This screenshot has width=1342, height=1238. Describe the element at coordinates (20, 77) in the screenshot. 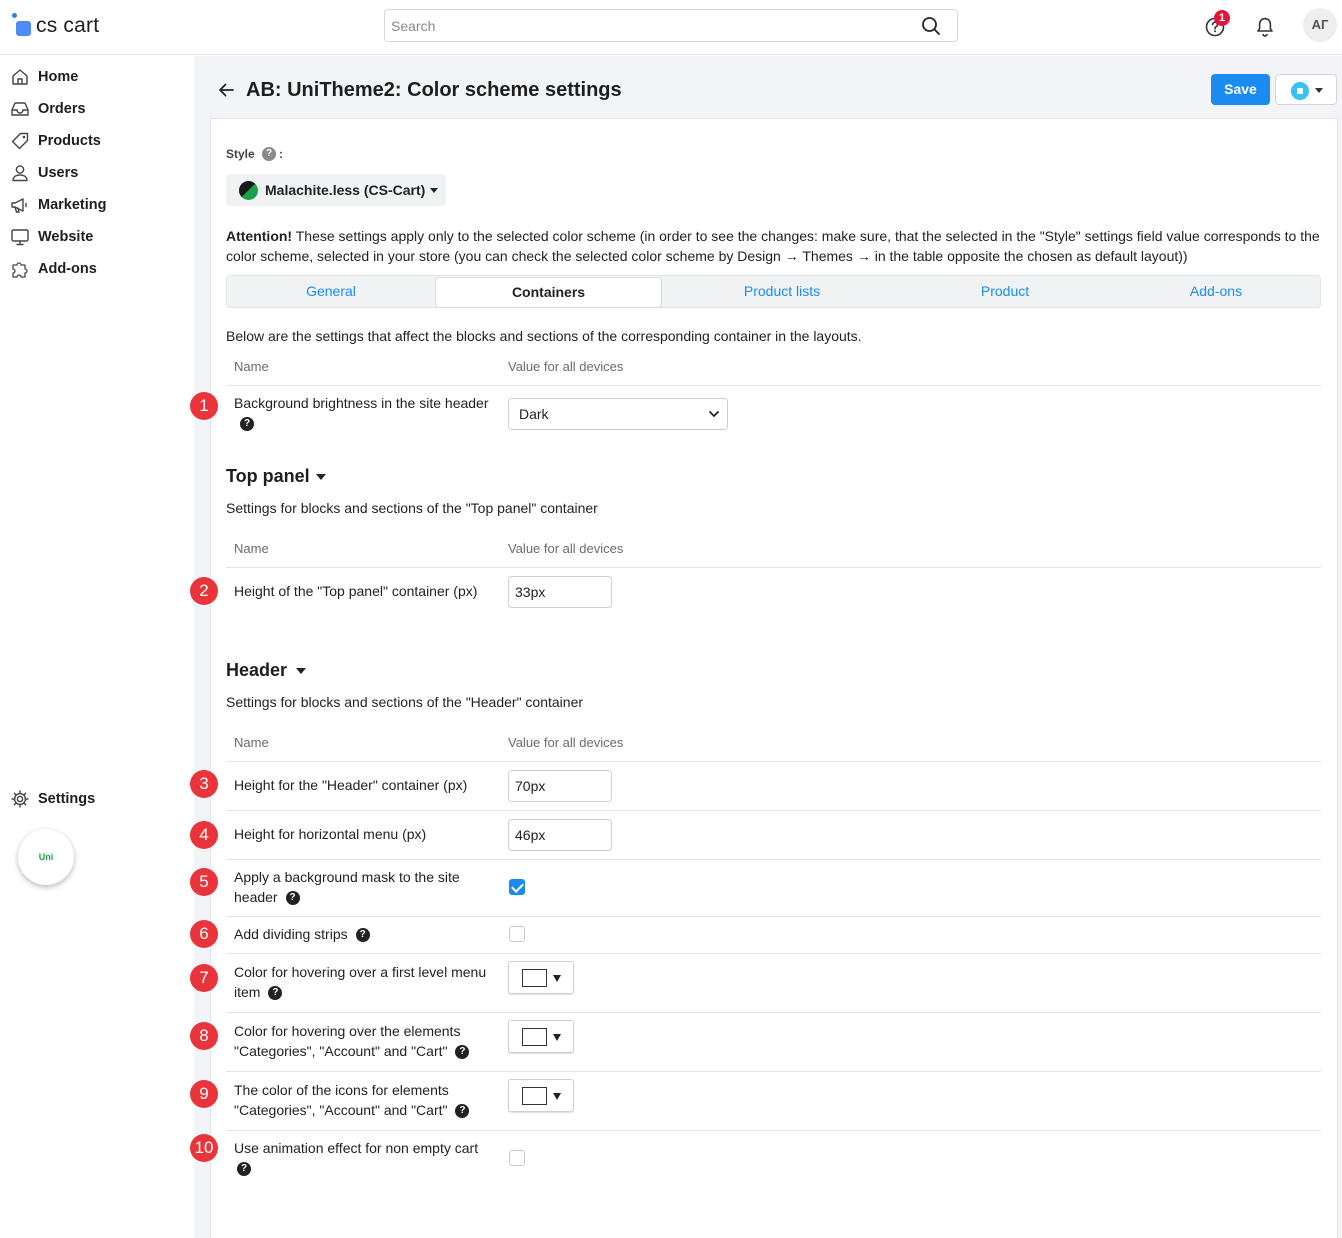

I see `home-icon` at that location.